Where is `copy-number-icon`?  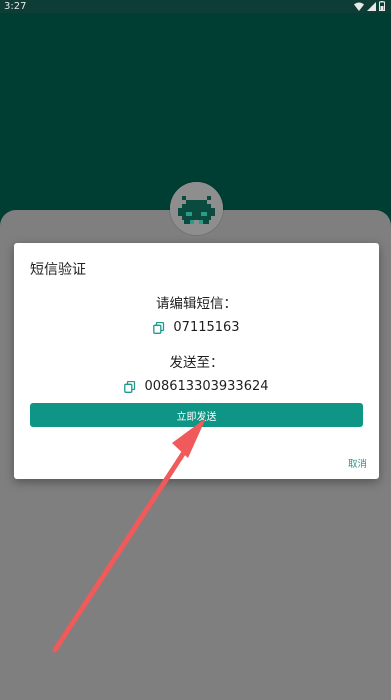
copy-number-icon is located at coordinates (130, 386).